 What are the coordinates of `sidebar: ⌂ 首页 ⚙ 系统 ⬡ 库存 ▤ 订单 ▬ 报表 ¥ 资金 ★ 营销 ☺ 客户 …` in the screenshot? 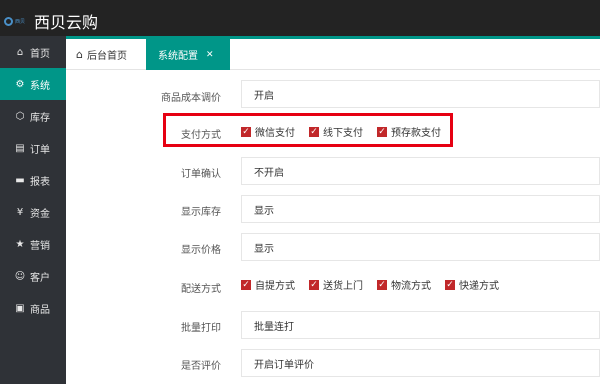 It's located at (33, 210).